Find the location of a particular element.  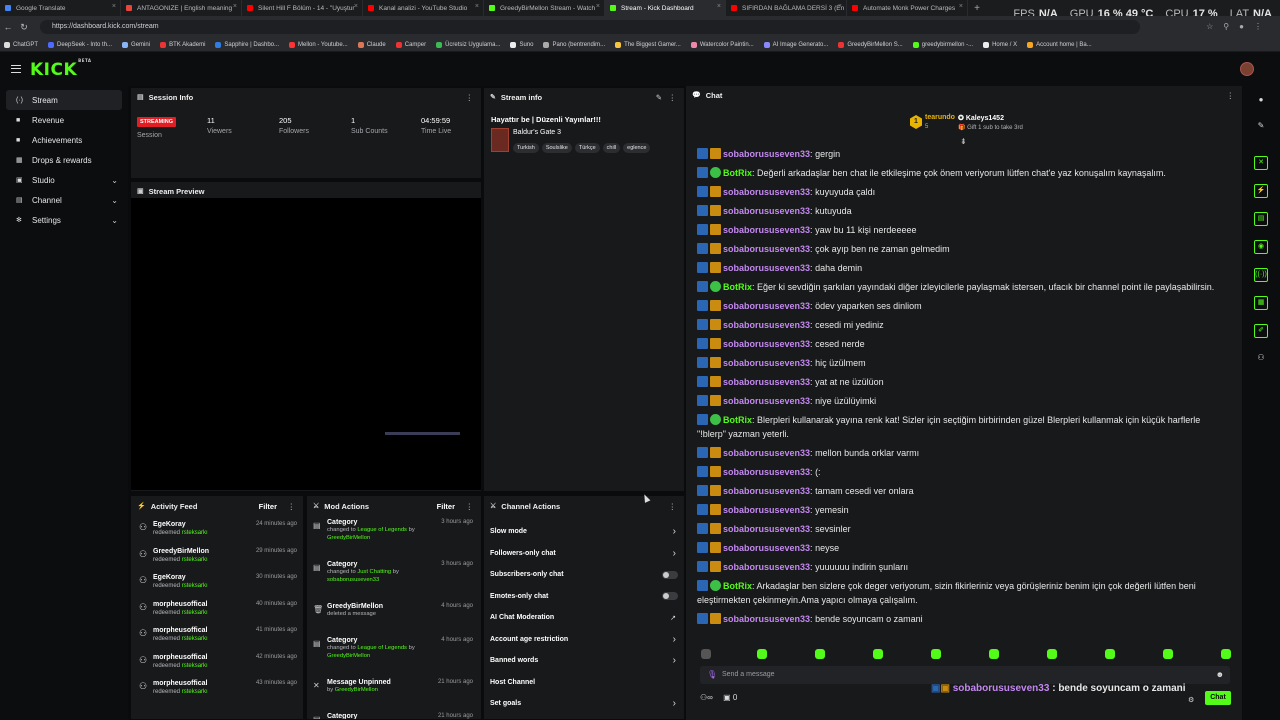

browser-tab: Google Translate × is located at coordinates (60, 8).